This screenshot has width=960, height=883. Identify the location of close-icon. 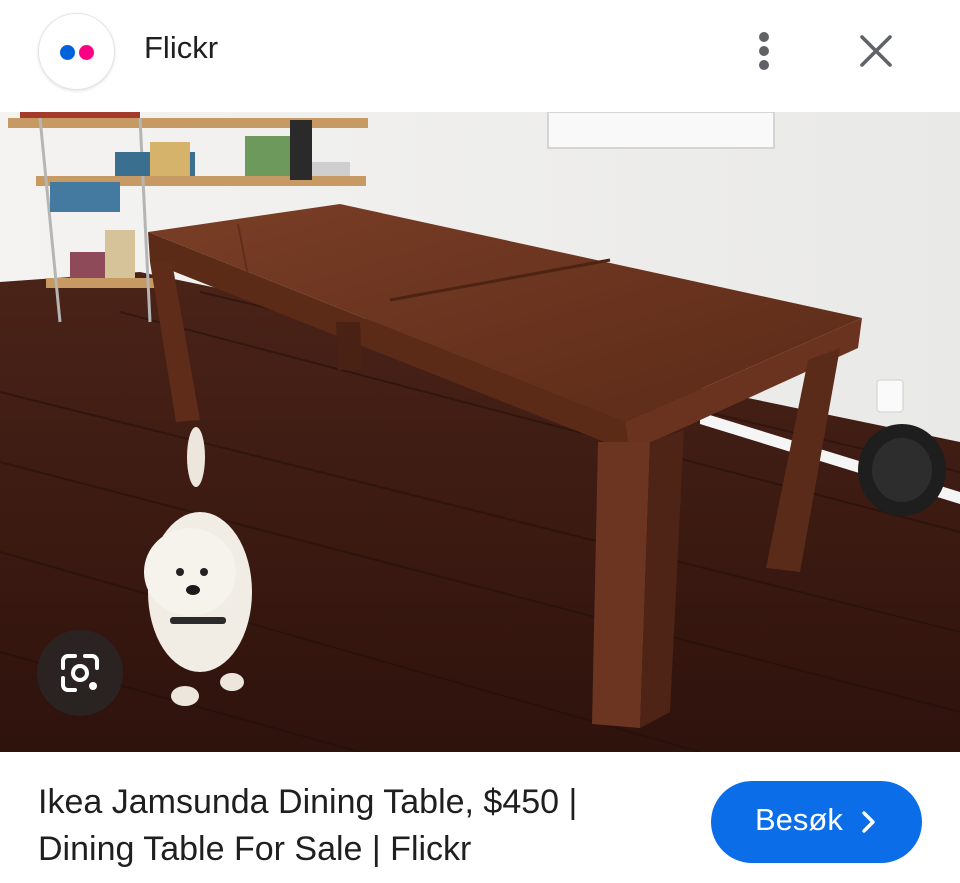
(876, 51).